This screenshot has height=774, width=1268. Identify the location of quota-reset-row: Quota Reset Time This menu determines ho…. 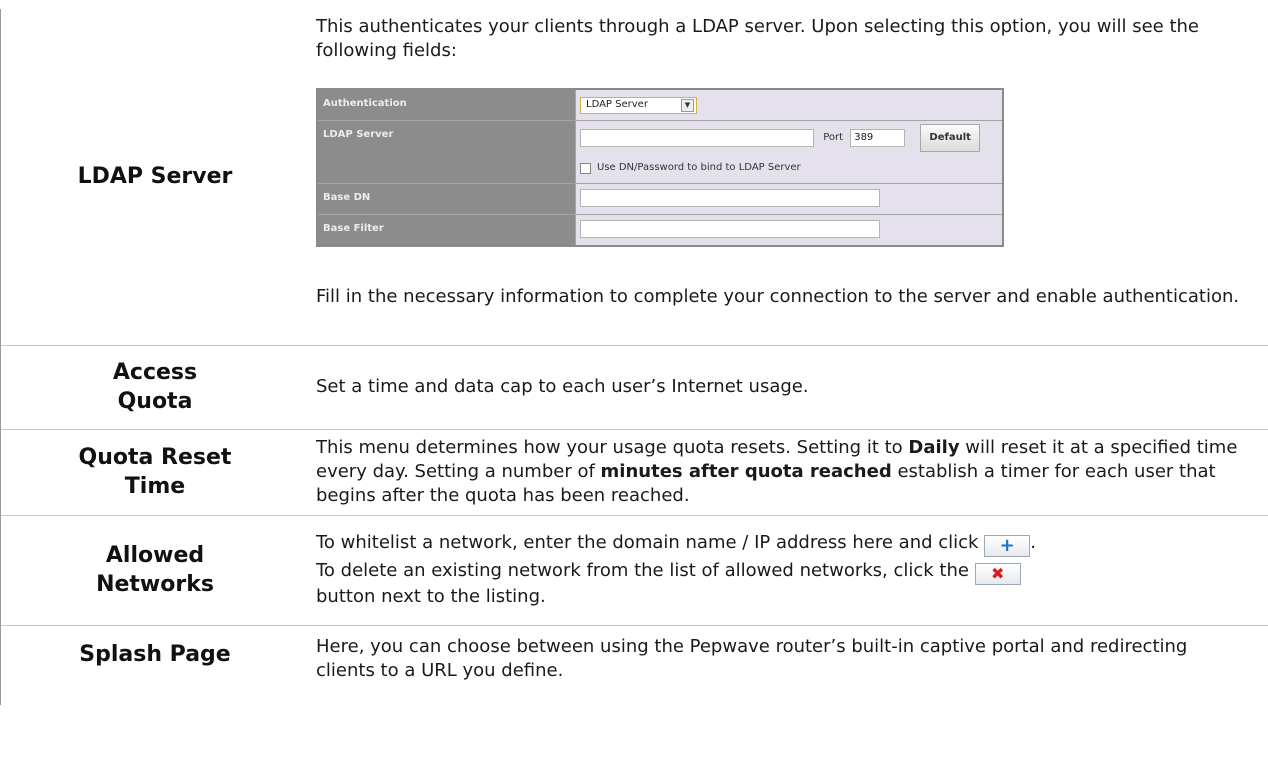
(634, 471).